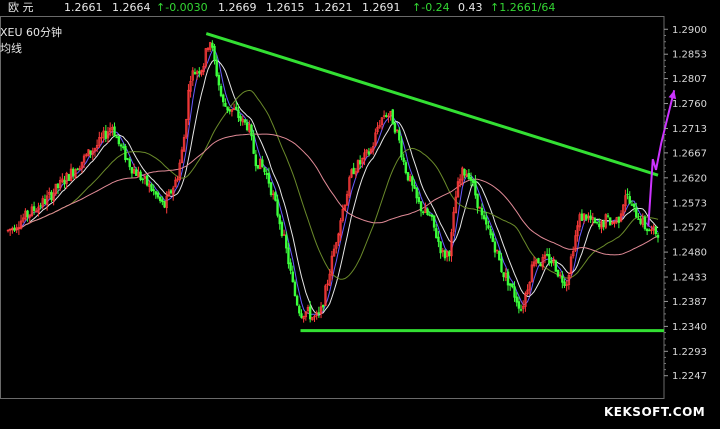 The width and height of the screenshot is (720, 429). I want to click on y-tick-label: 1.2807, so click(689, 79).